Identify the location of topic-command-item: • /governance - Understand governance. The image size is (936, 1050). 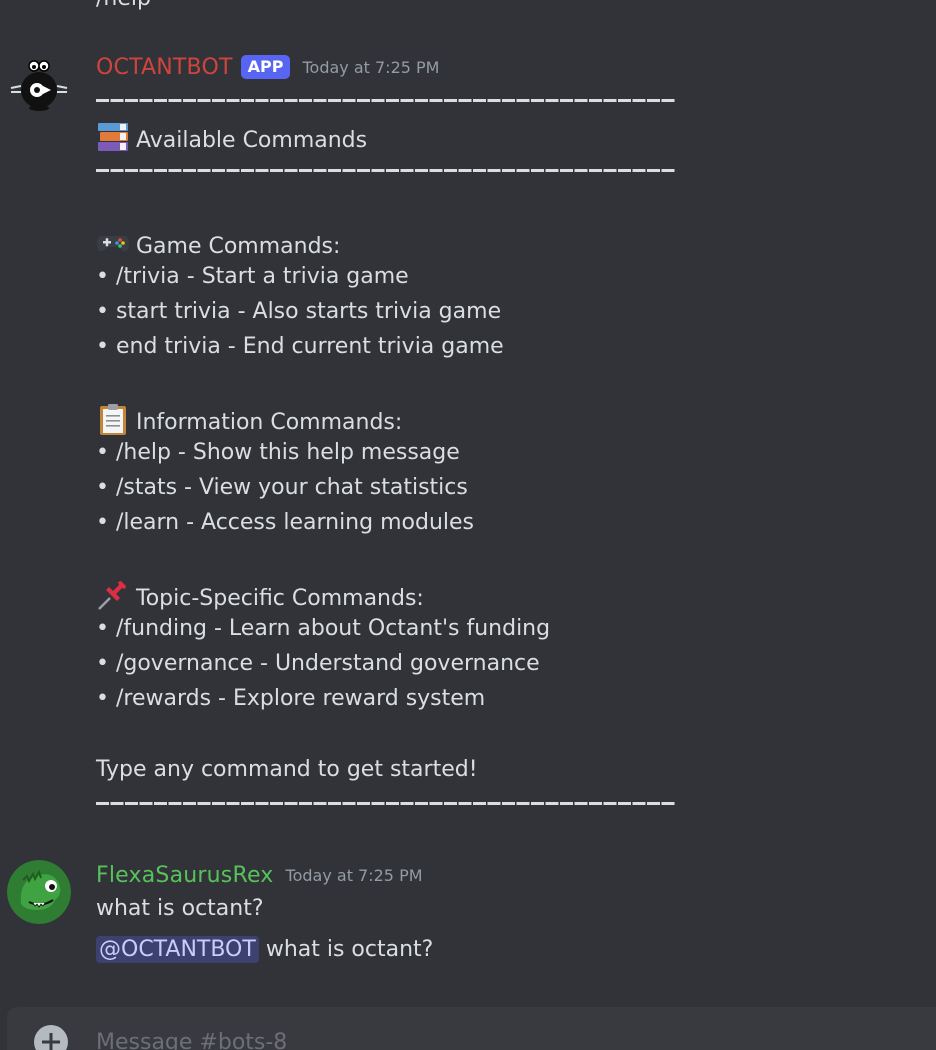
(318, 663).